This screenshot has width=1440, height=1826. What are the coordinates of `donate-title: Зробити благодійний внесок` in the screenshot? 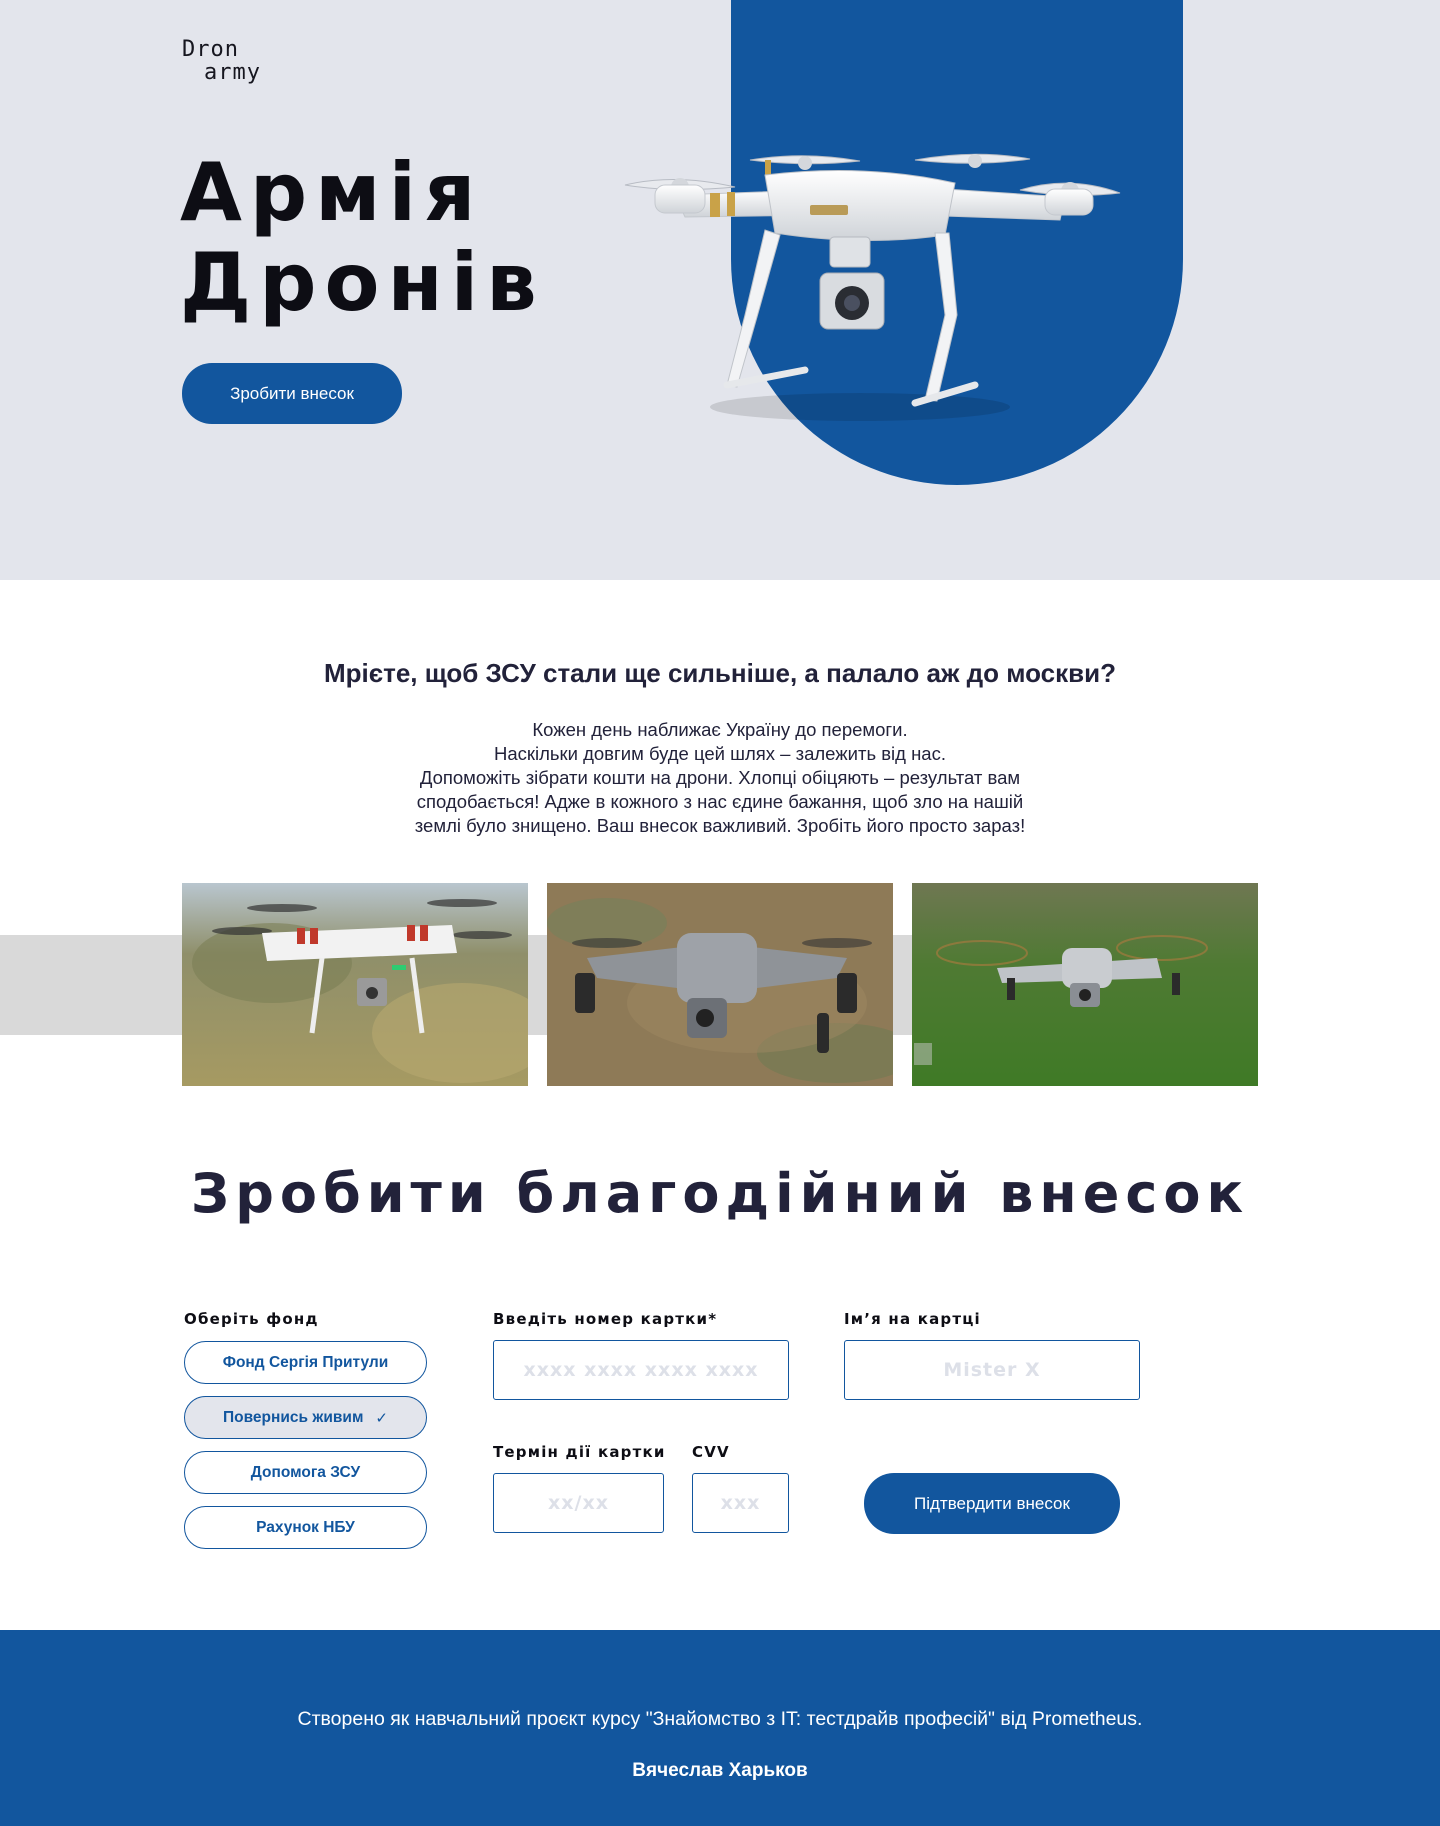 It's located at (720, 1193).